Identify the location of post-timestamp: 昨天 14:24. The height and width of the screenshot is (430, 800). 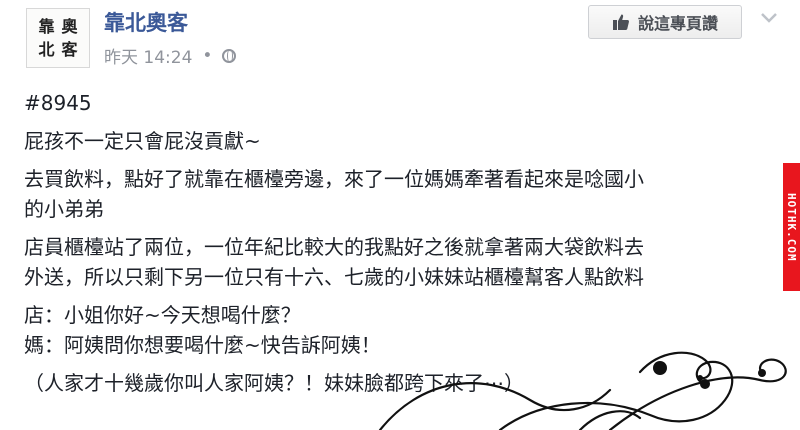
(148, 55).